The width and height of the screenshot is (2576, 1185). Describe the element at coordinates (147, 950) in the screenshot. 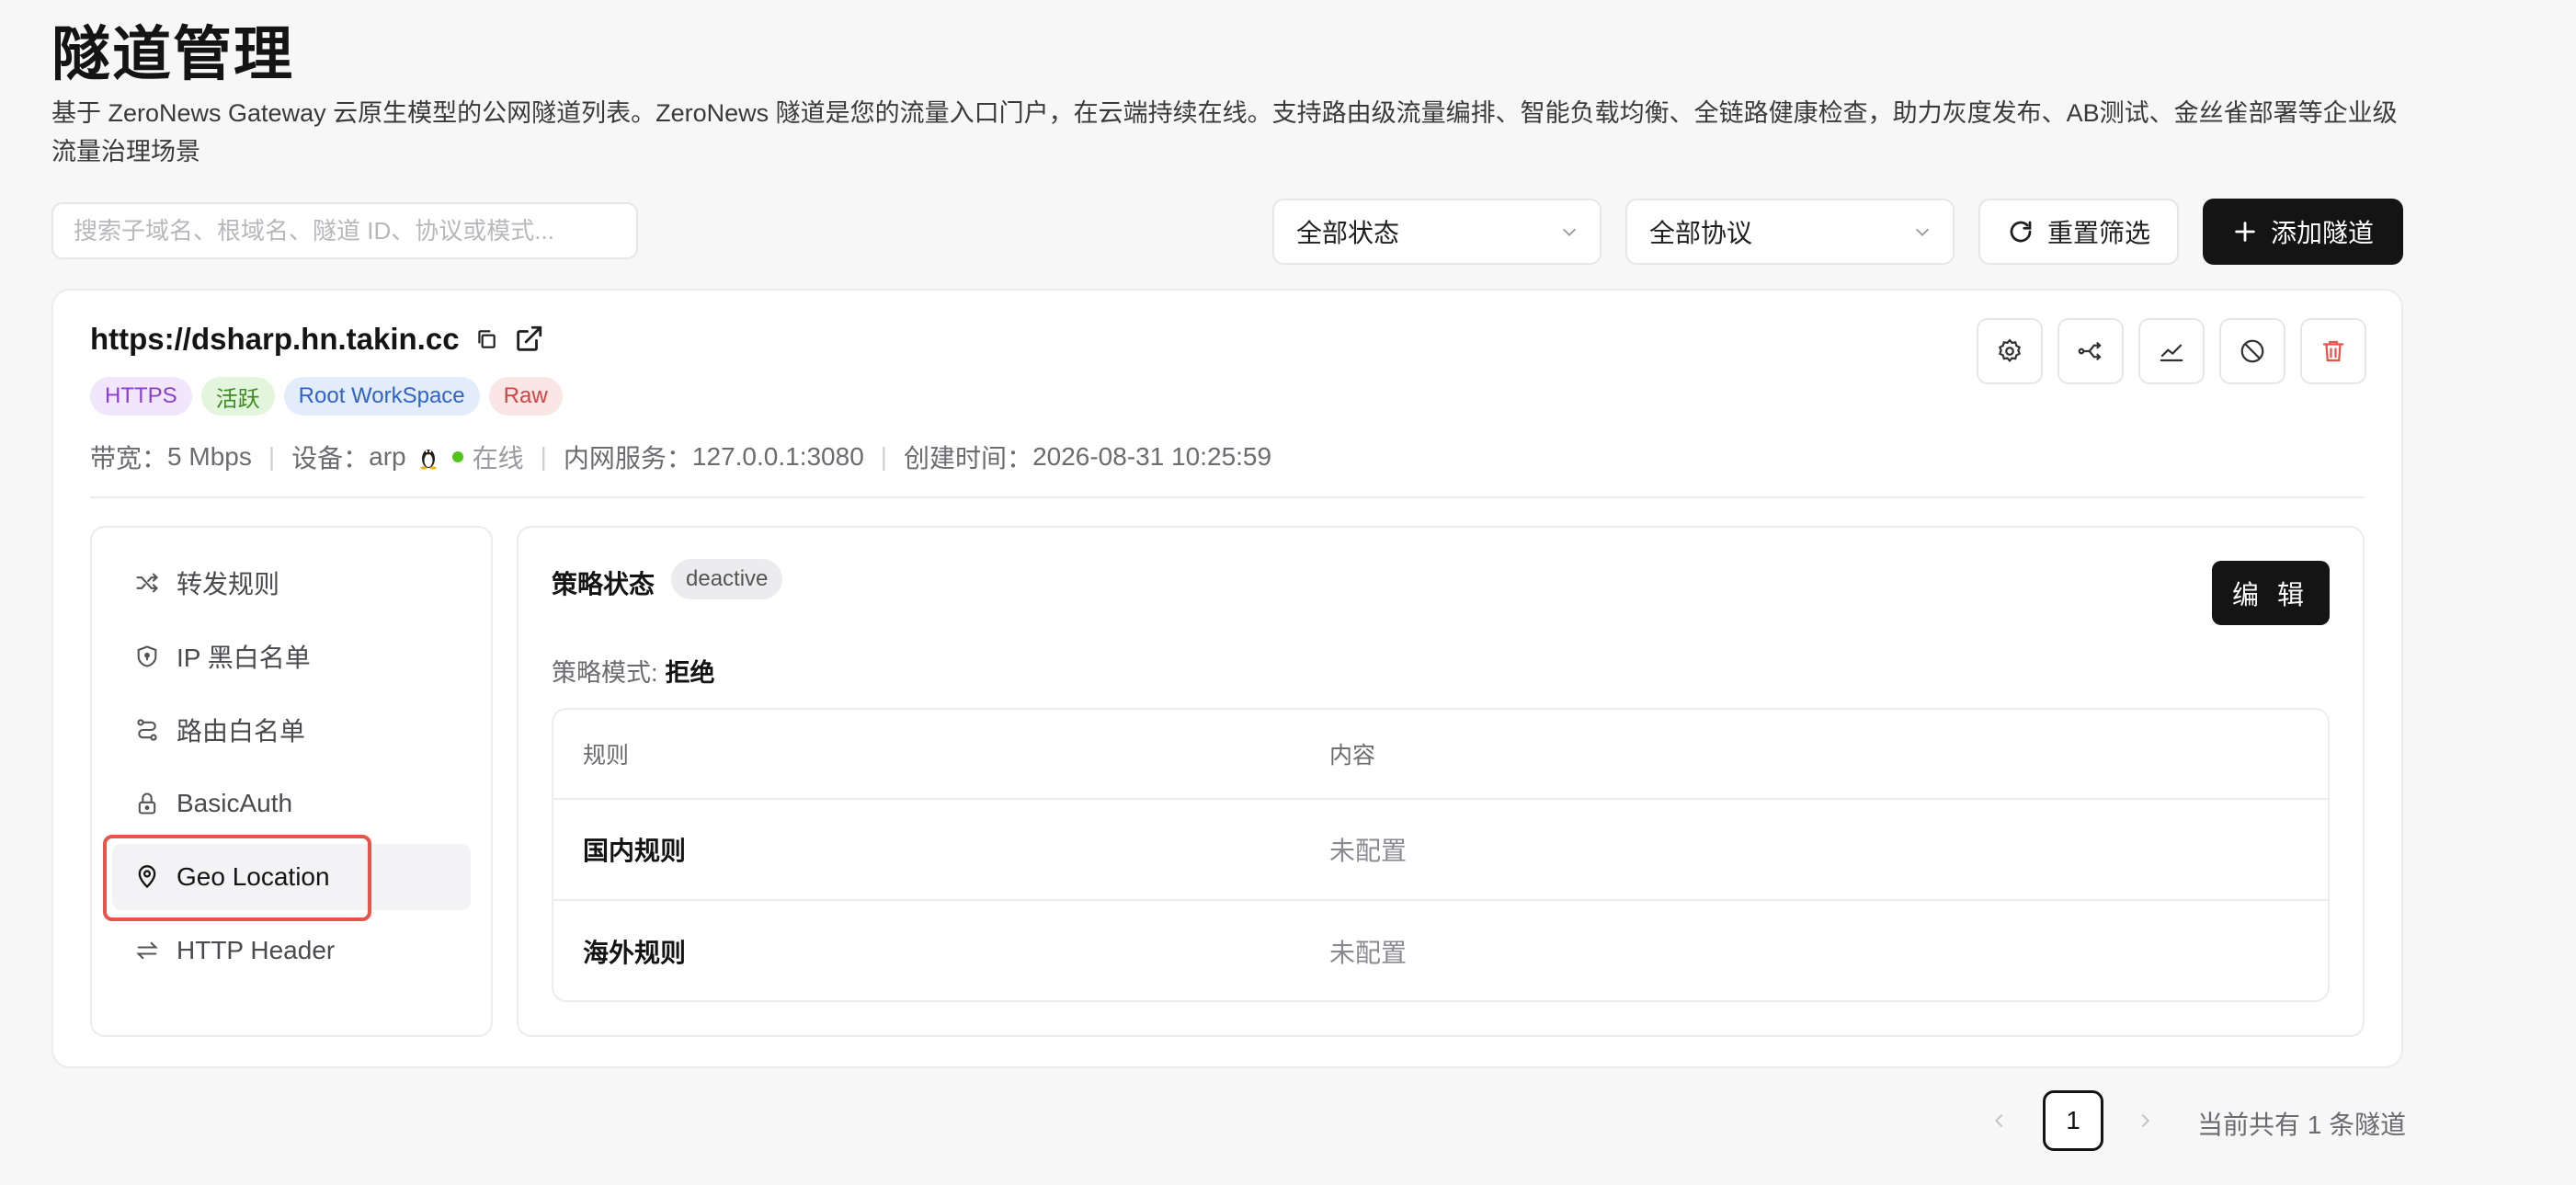

I see `arrows-icon` at that location.